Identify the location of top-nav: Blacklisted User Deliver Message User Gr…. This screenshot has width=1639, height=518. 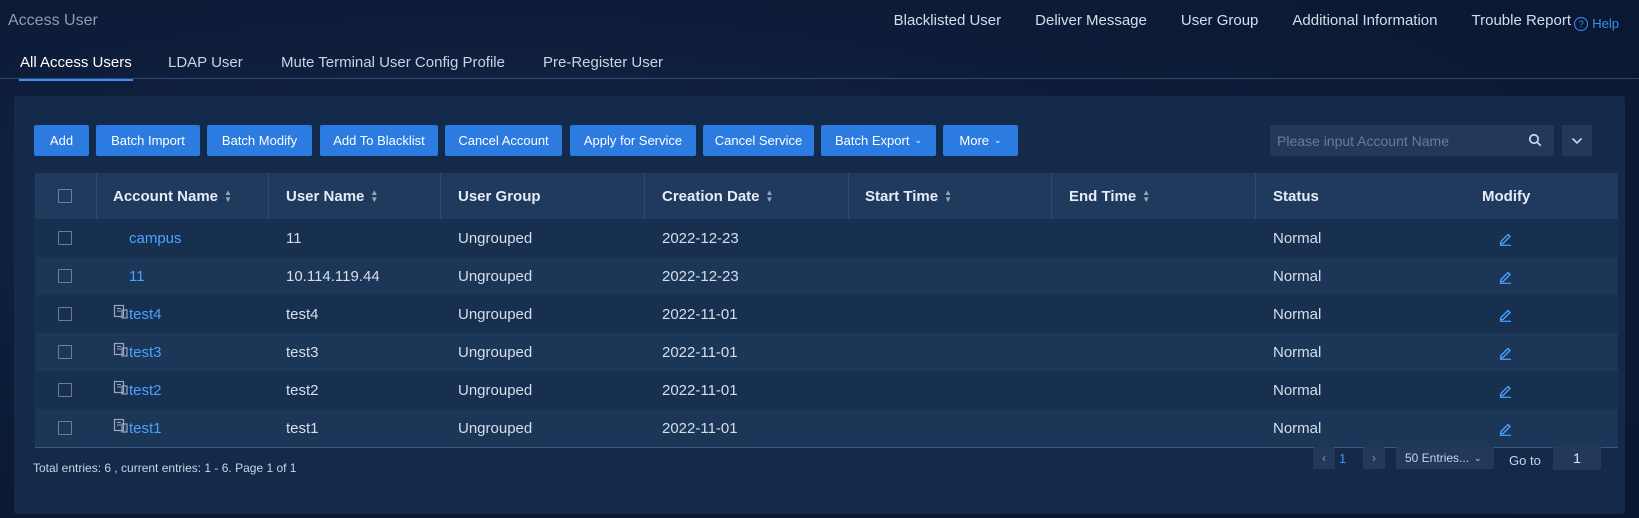
(1232, 20).